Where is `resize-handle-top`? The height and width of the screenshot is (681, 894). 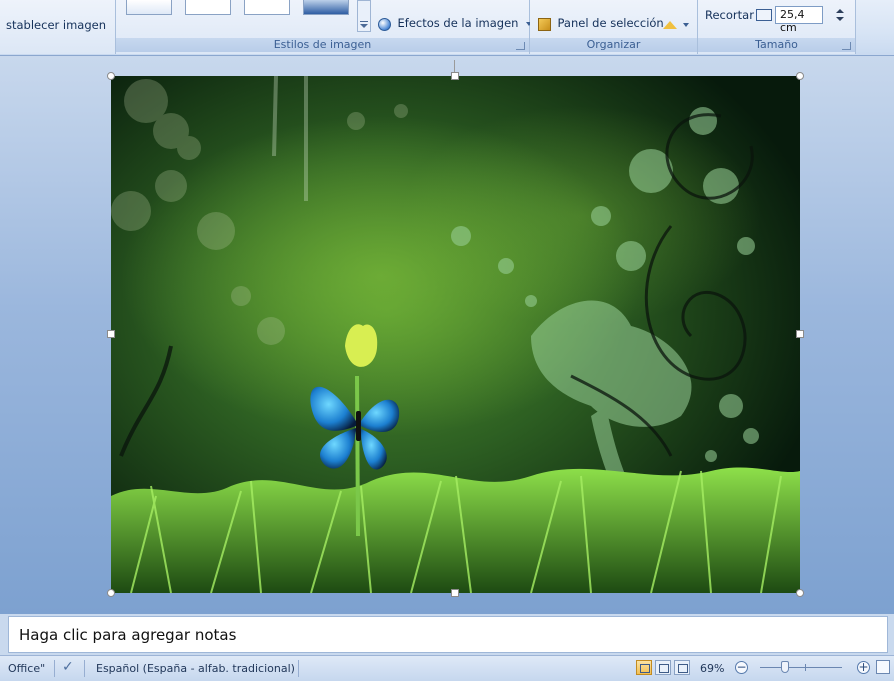 resize-handle-top is located at coordinates (455, 76).